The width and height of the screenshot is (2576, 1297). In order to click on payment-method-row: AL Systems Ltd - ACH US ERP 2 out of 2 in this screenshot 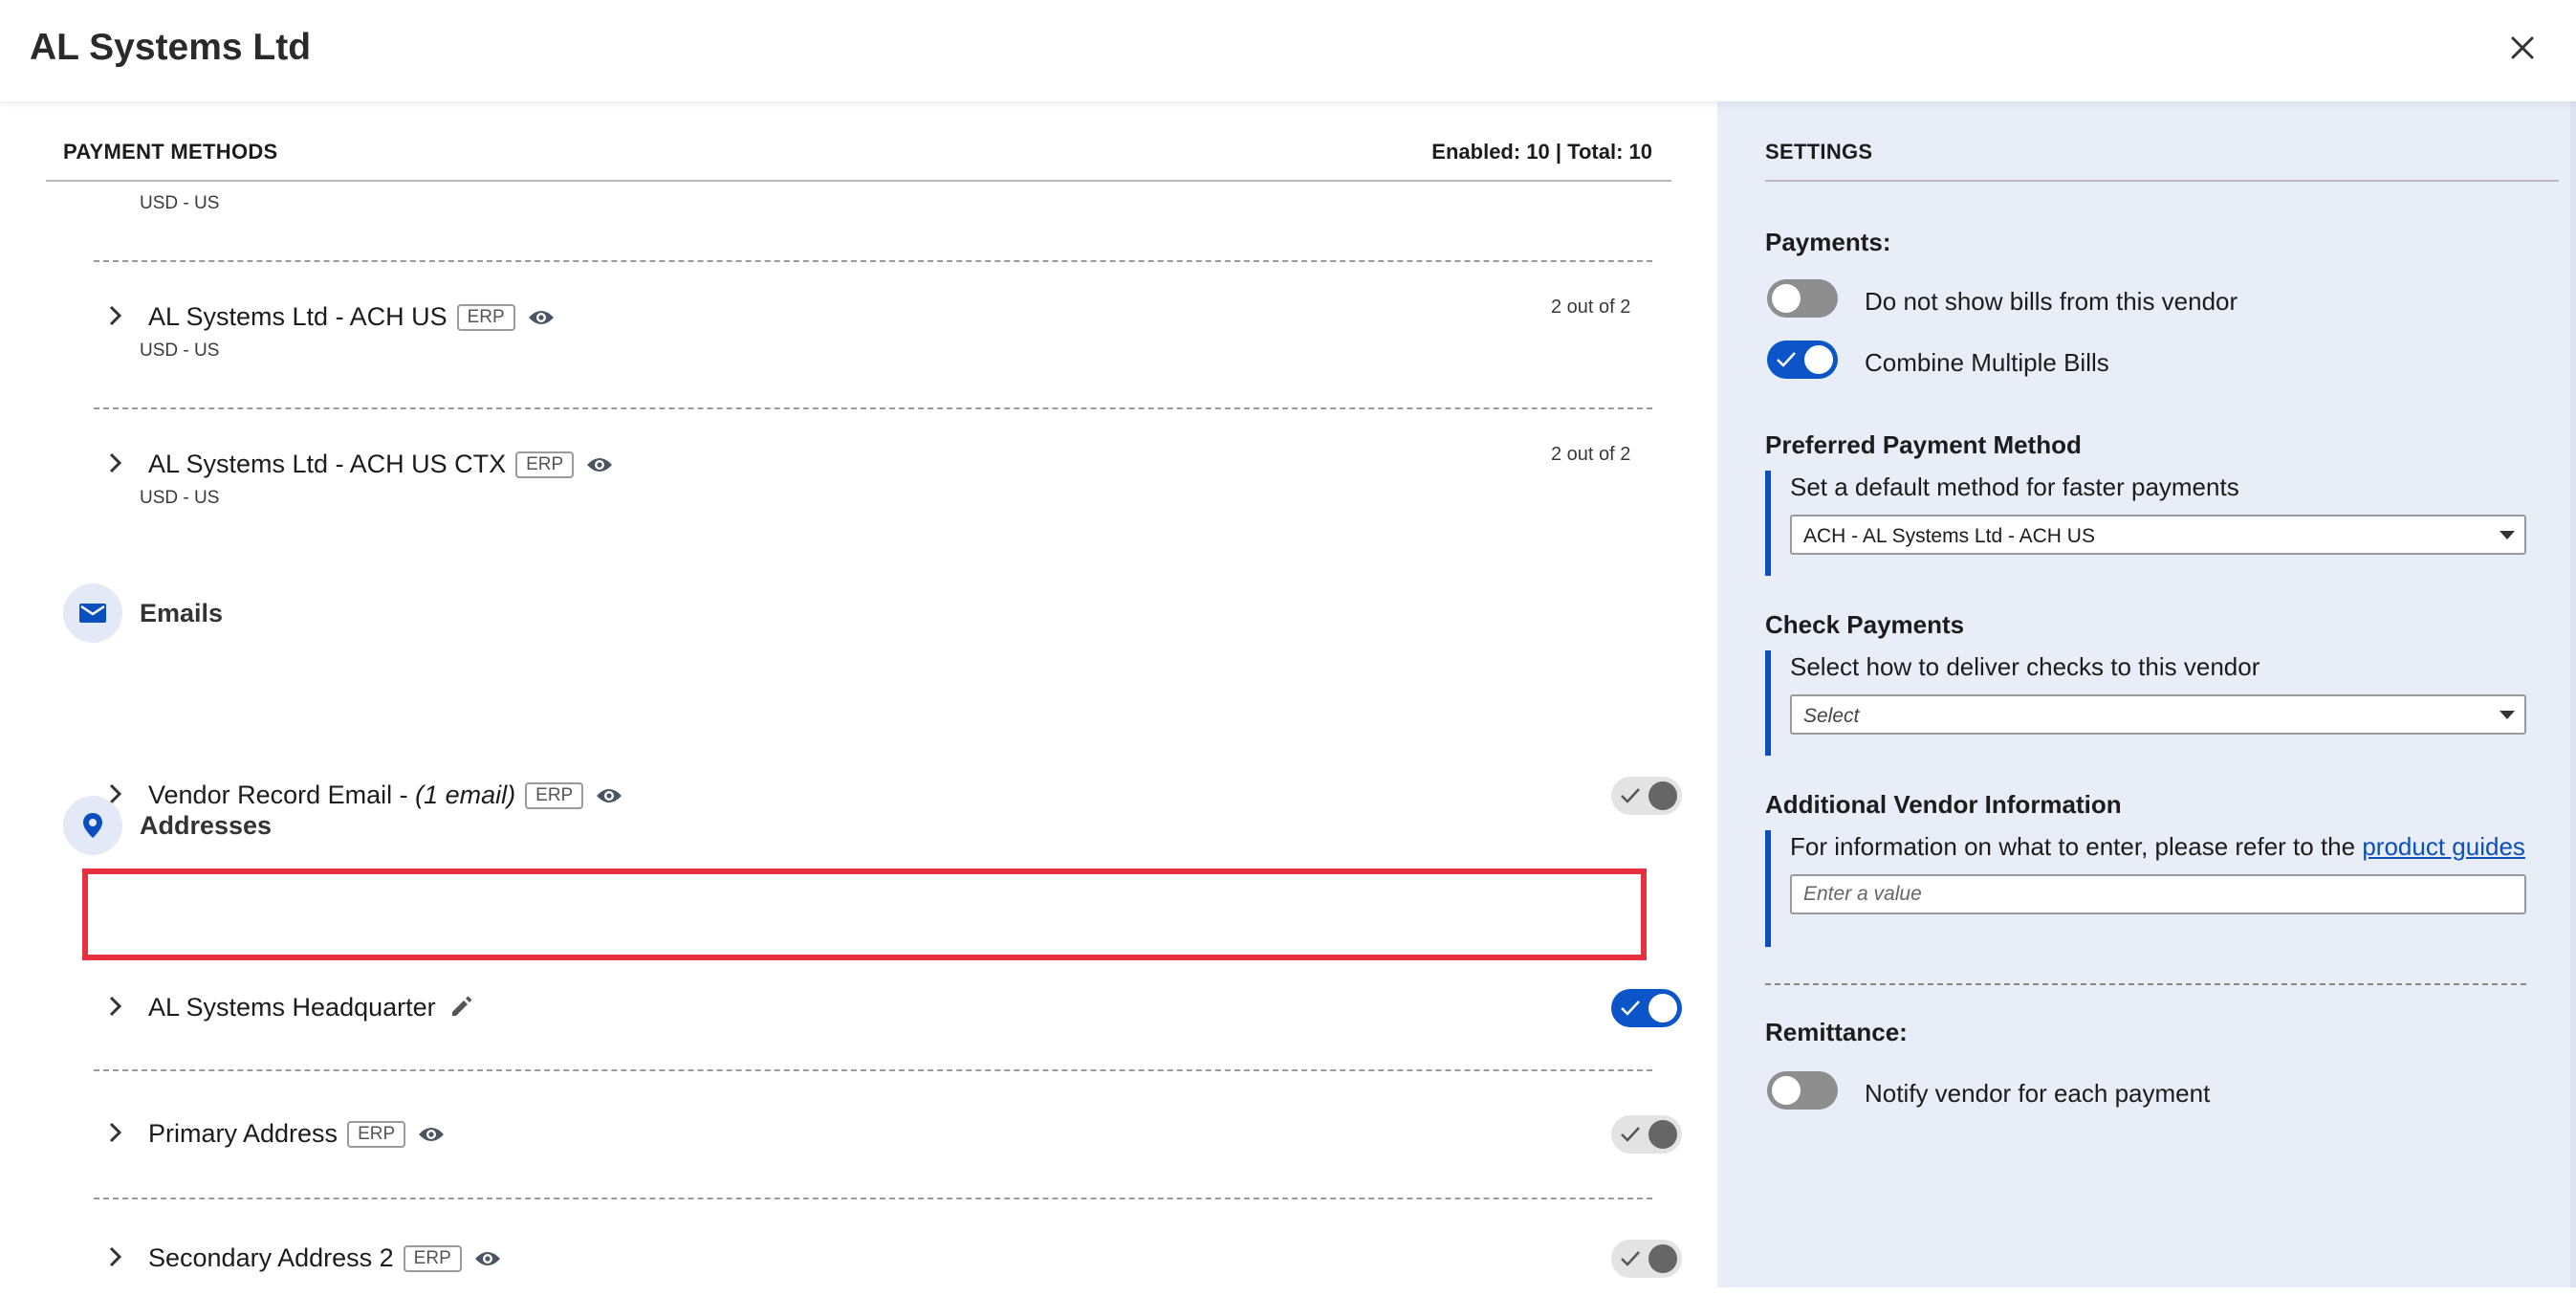, I will do `click(889, 317)`.